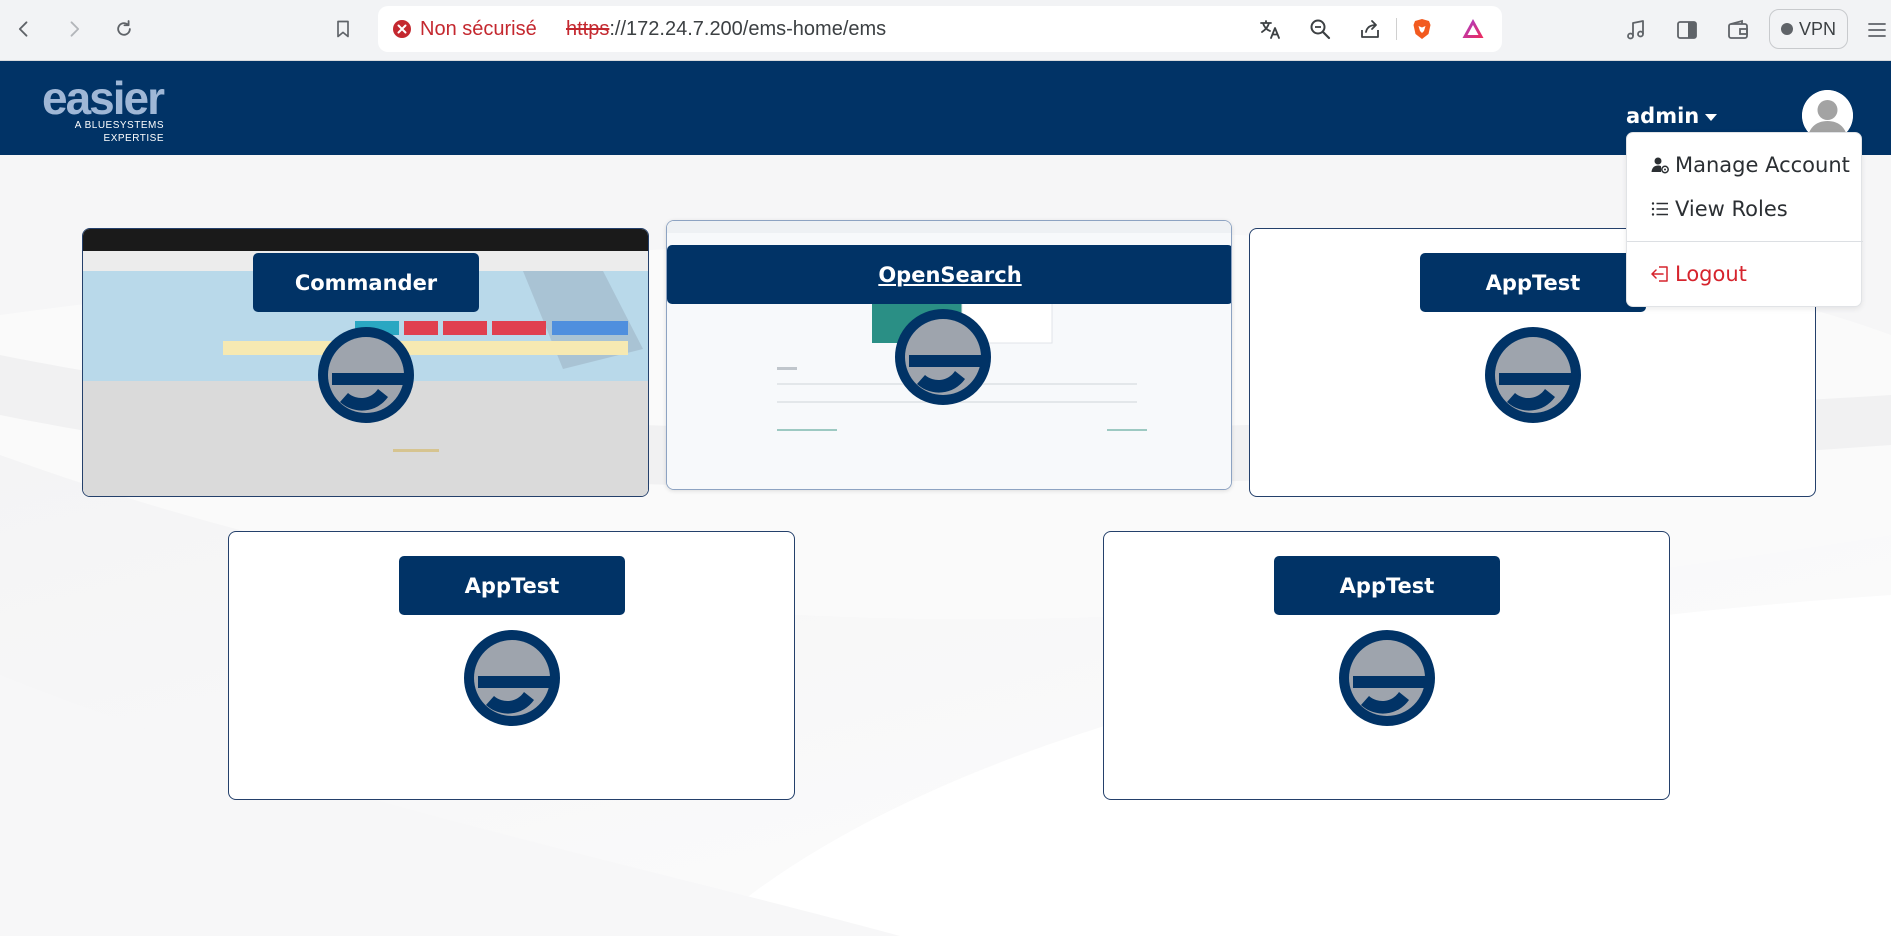  I want to click on menu-item-logout: Logout, so click(1745, 274).